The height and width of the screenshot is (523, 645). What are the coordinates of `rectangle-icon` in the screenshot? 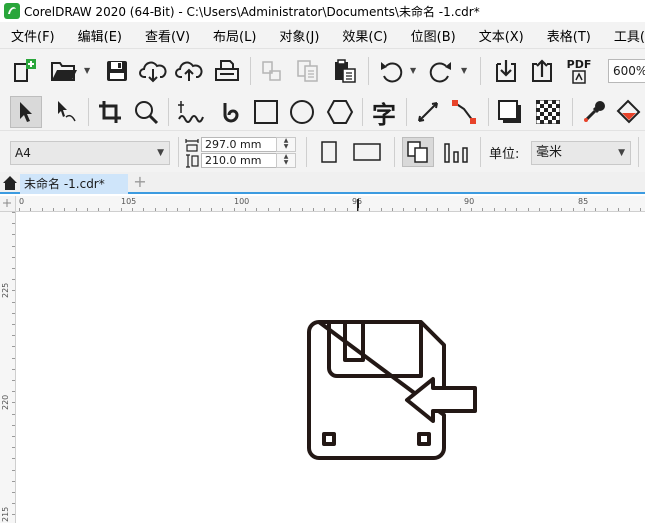 It's located at (266, 112).